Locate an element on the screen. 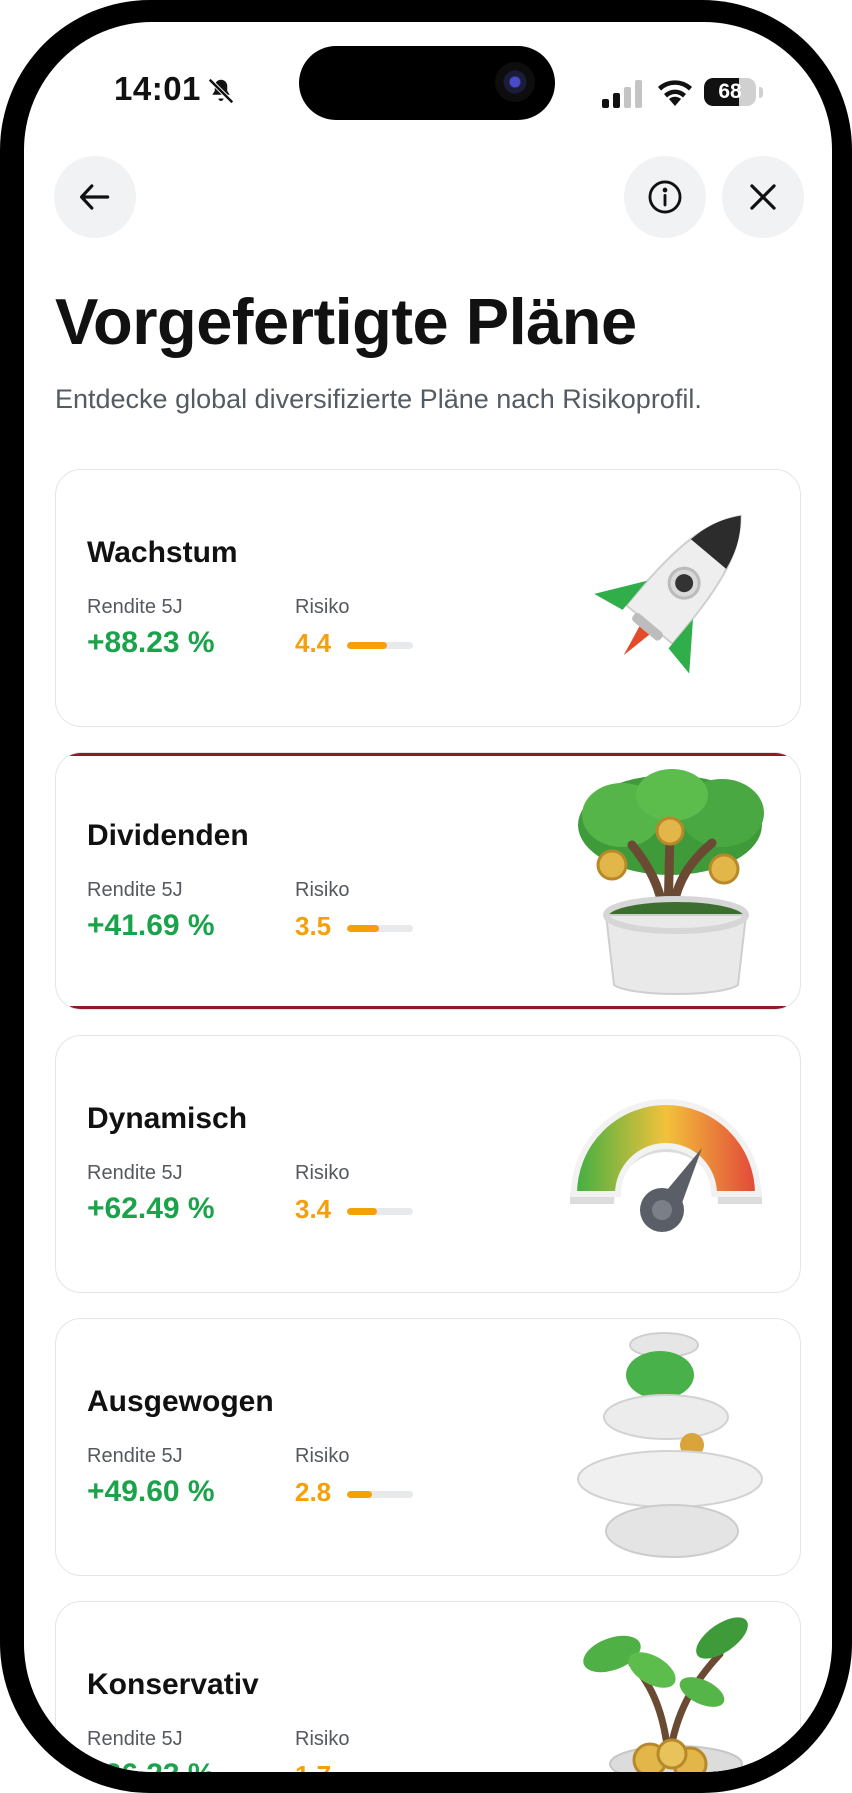 This screenshot has width=852, height=1793. info-circle-icon is located at coordinates (665, 197).